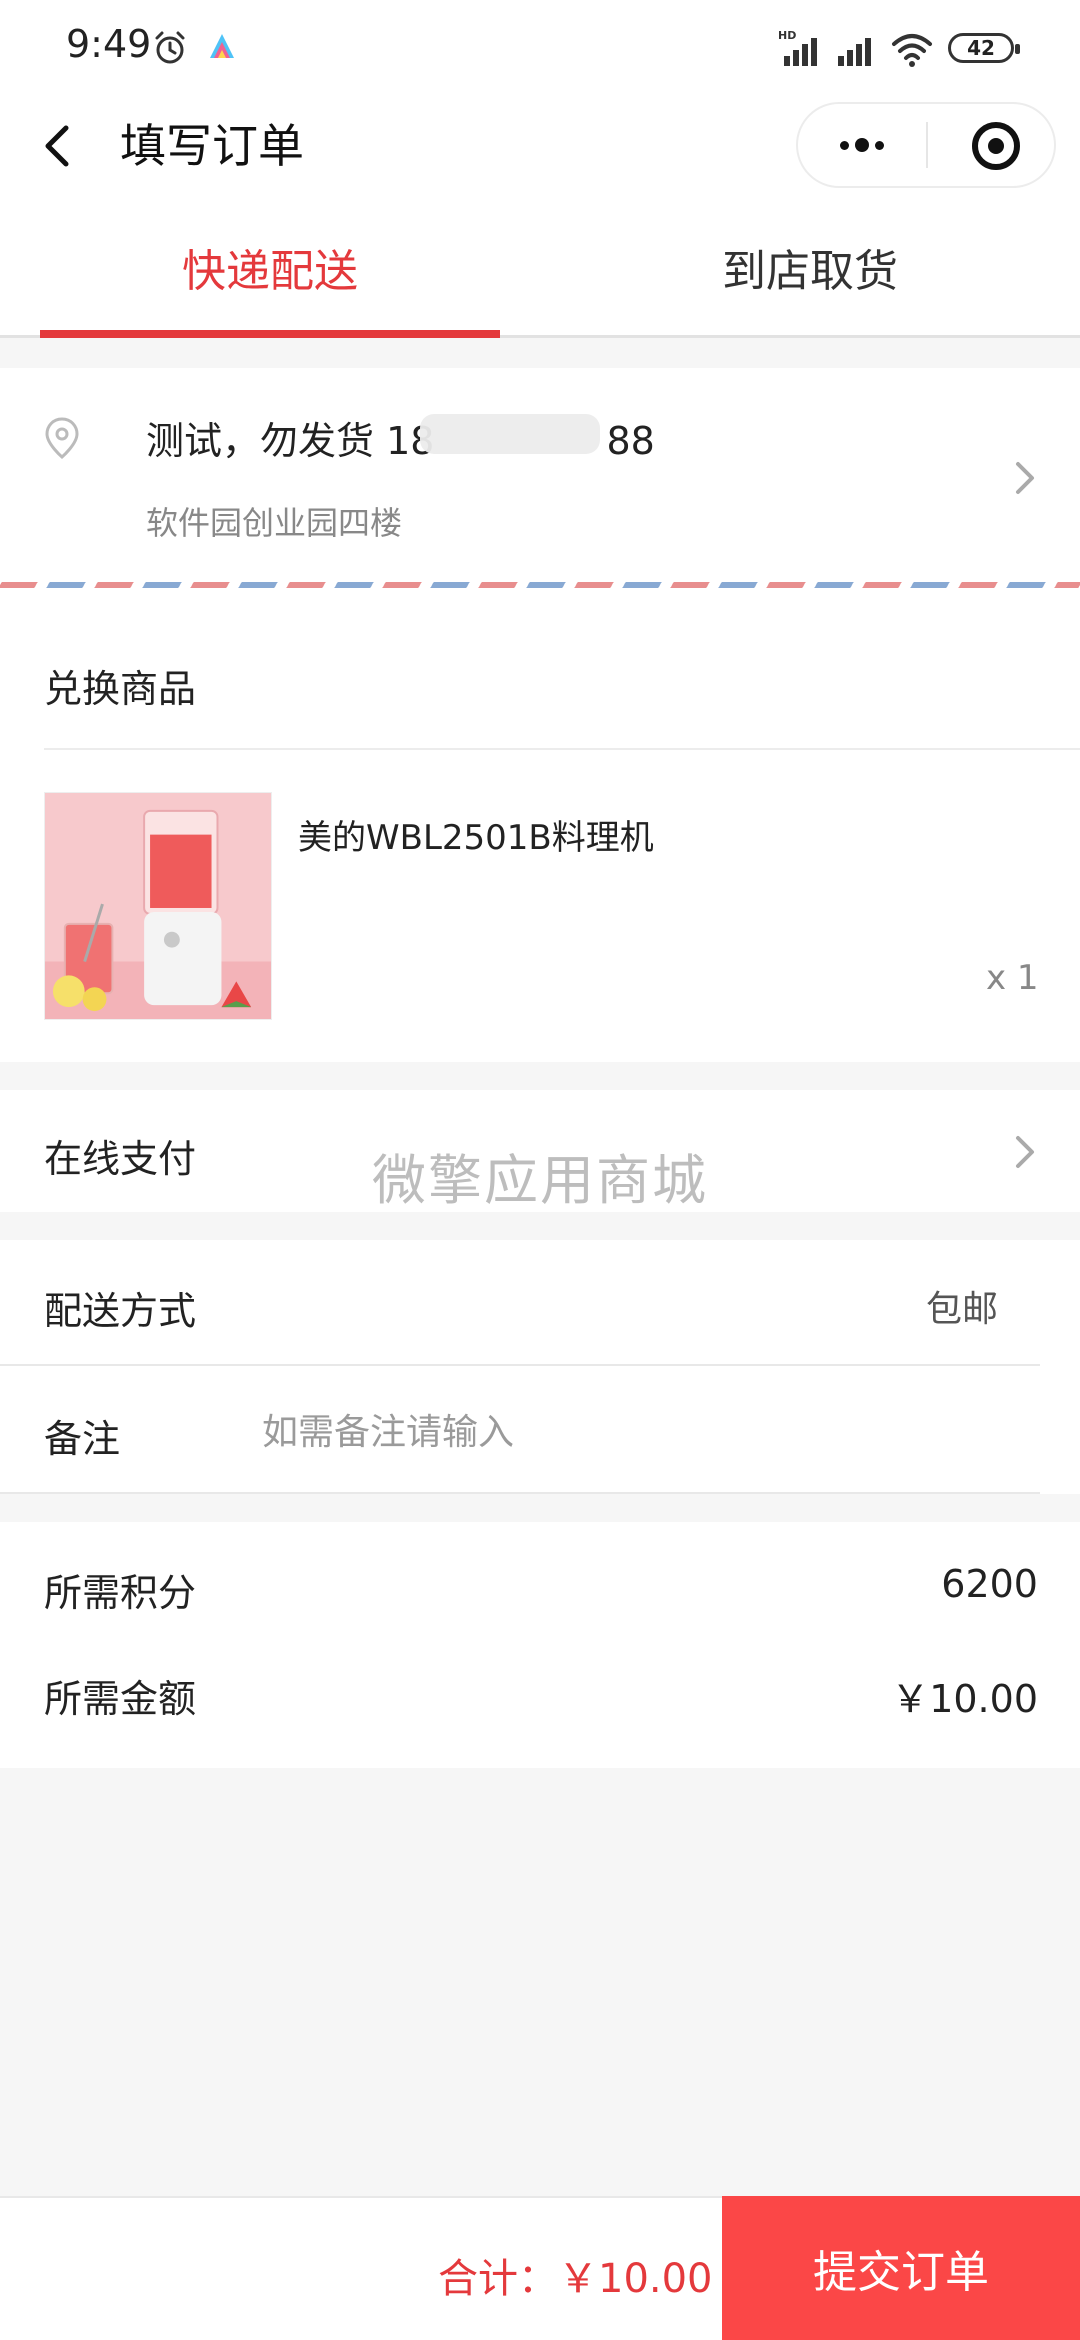  Describe the element at coordinates (540, 267) in the screenshot. I see `delivery-tabs: 快递配送 到店取货` at that location.